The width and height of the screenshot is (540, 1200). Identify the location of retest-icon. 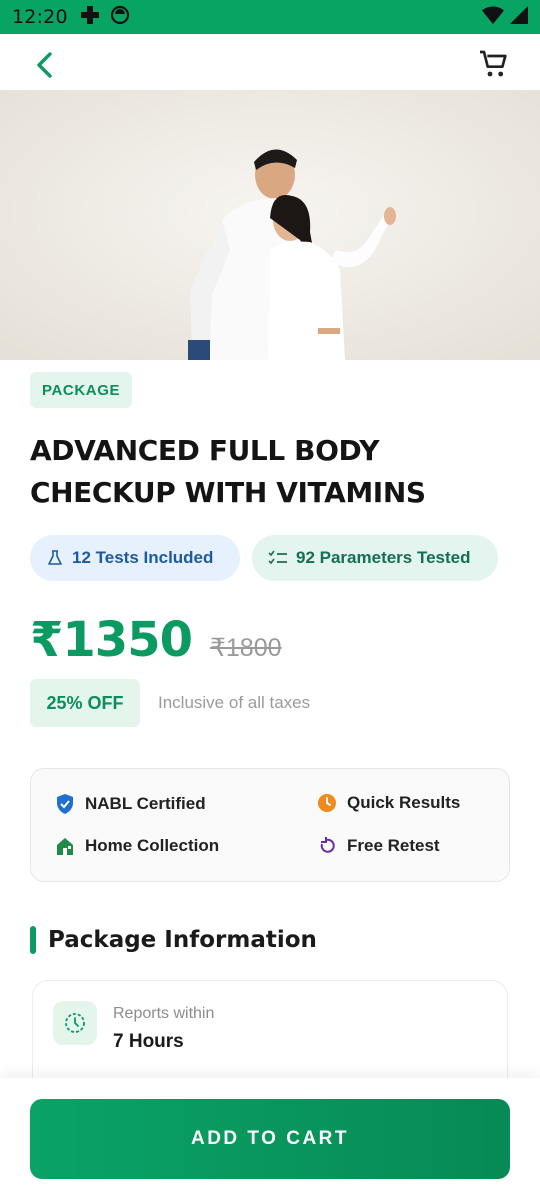
(327, 845).